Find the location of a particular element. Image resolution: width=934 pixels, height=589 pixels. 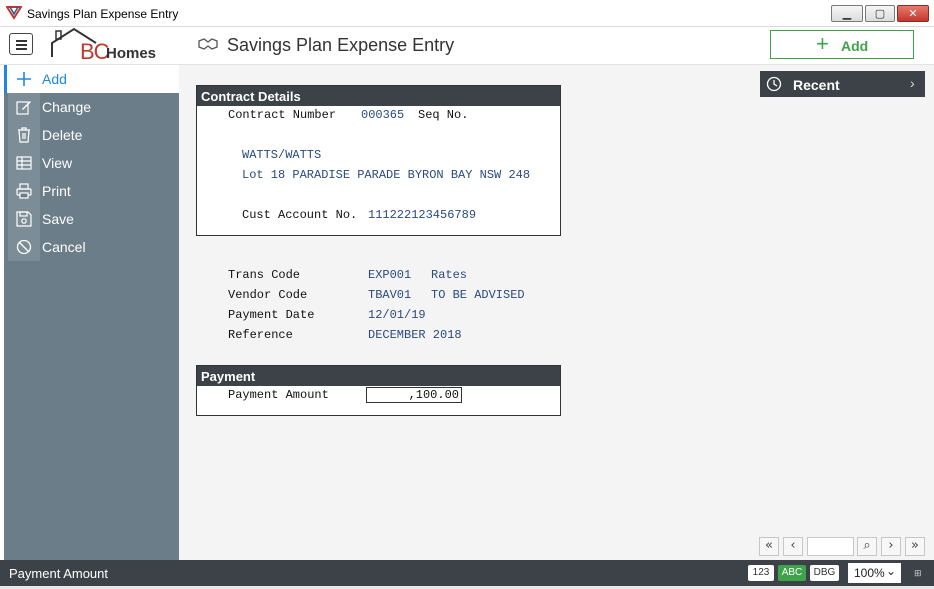

trash-icon is located at coordinates (24, 135).